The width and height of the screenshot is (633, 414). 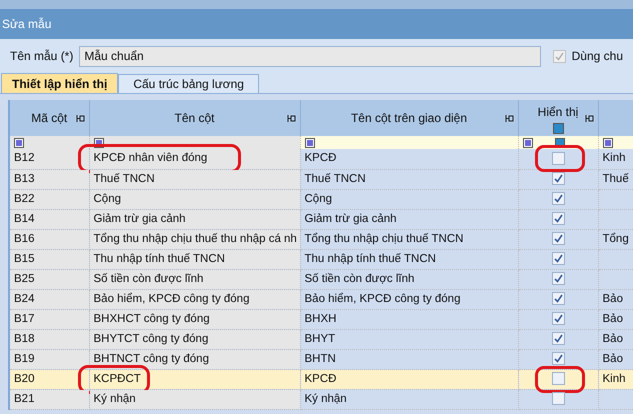 I want to click on field-label: Tên mẫu (*), so click(x=42, y=56).